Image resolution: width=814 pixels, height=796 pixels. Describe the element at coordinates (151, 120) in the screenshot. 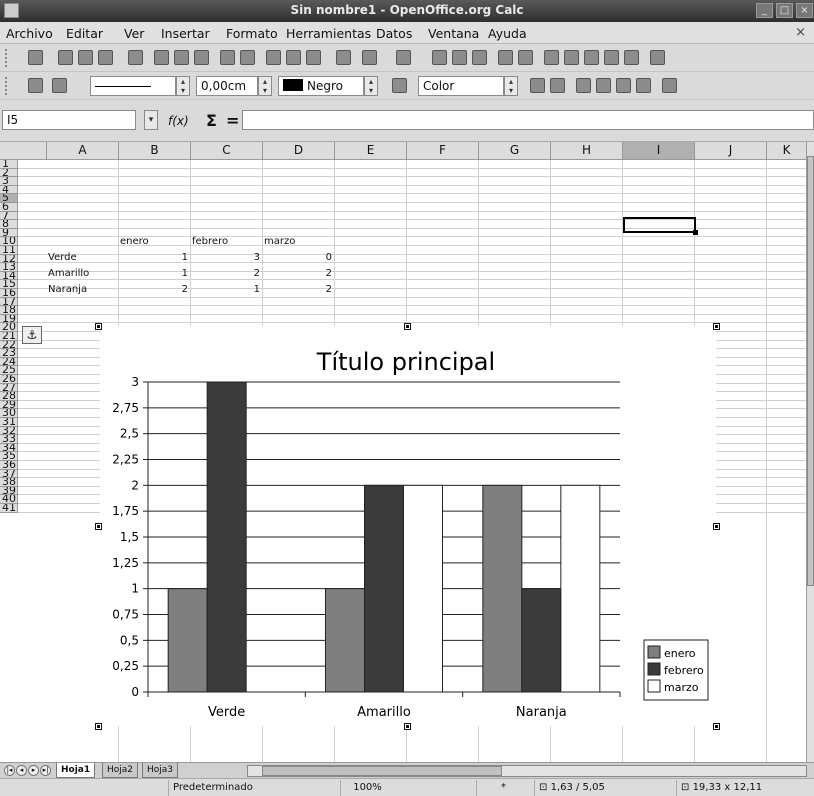

I see `name-box-dropdown-icon: ▾` at that location.